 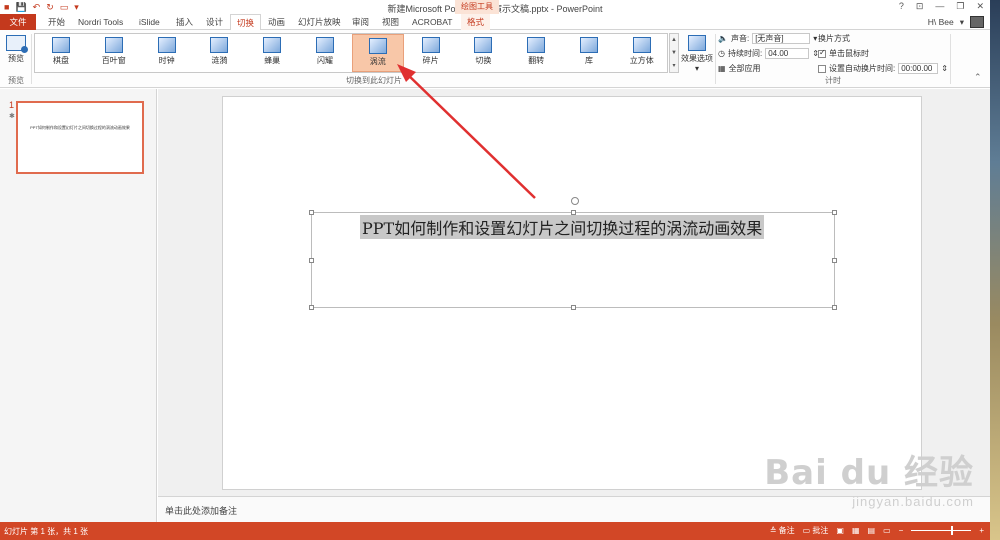 What do you see at coordinates (822, 68) in the screenshot?
I see `auto-after-checkbox` at bounding box center [822, 68].